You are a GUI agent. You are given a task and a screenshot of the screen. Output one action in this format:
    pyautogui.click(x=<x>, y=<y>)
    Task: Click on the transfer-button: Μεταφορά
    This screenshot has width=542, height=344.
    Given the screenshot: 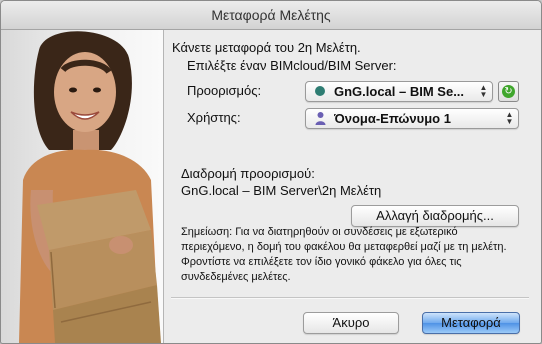 What is the action you would take?
    pyautogui.click(x=471, y=323)
    